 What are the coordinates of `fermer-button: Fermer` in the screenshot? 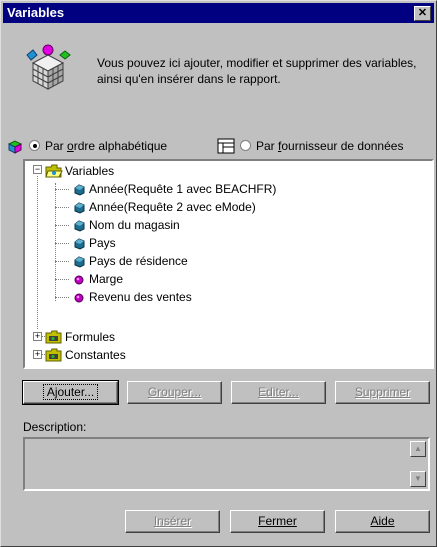 It's located at (277, 521).